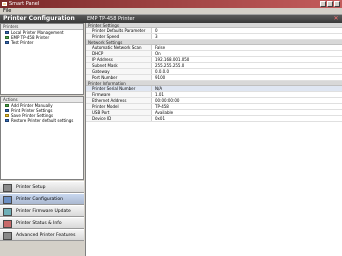  I want to click on save-icon, so click(7, 115).